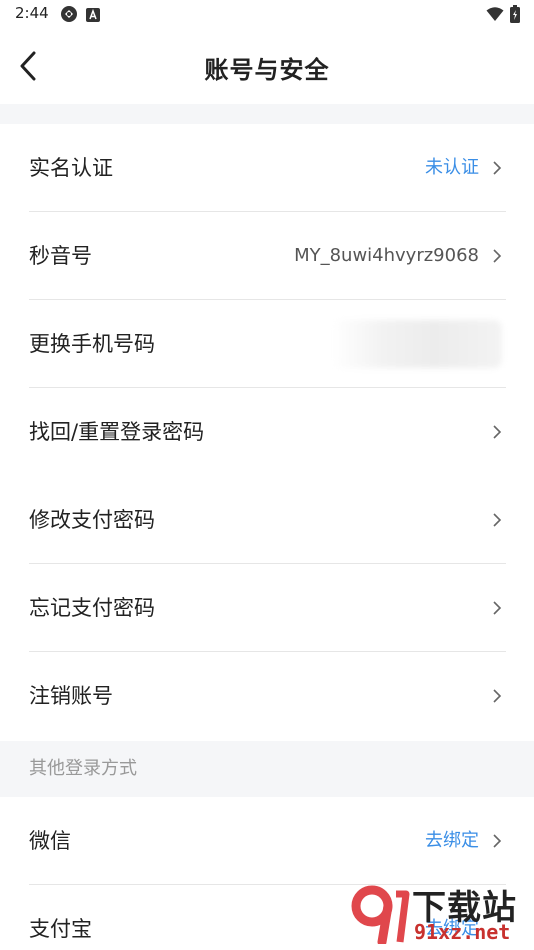 This screenshot has width=534, height=950. What do you see at coordinates (267, 70) in the screenshot?
I see `page-title: 账号与安全` at bounding box center [267, 70].